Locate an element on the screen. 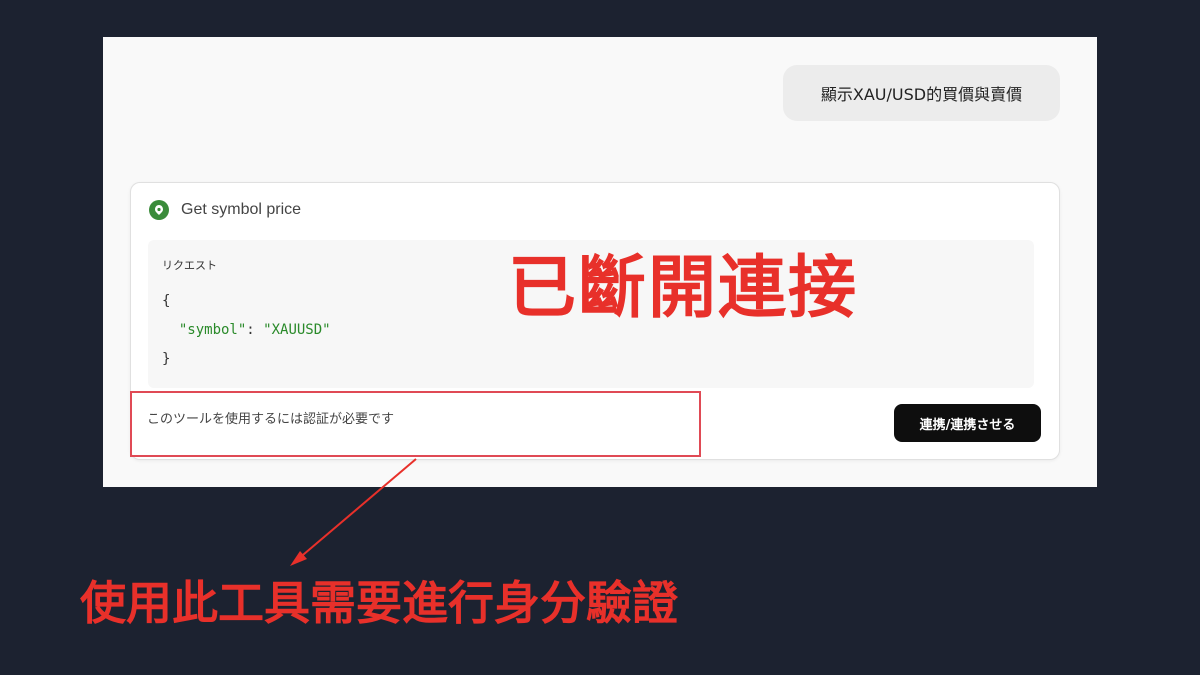 This screenshot has height=675, width=1200. user-message-bubble: 顯示XAU/USD的買價與賣價 is located at coordinates (921, 93).